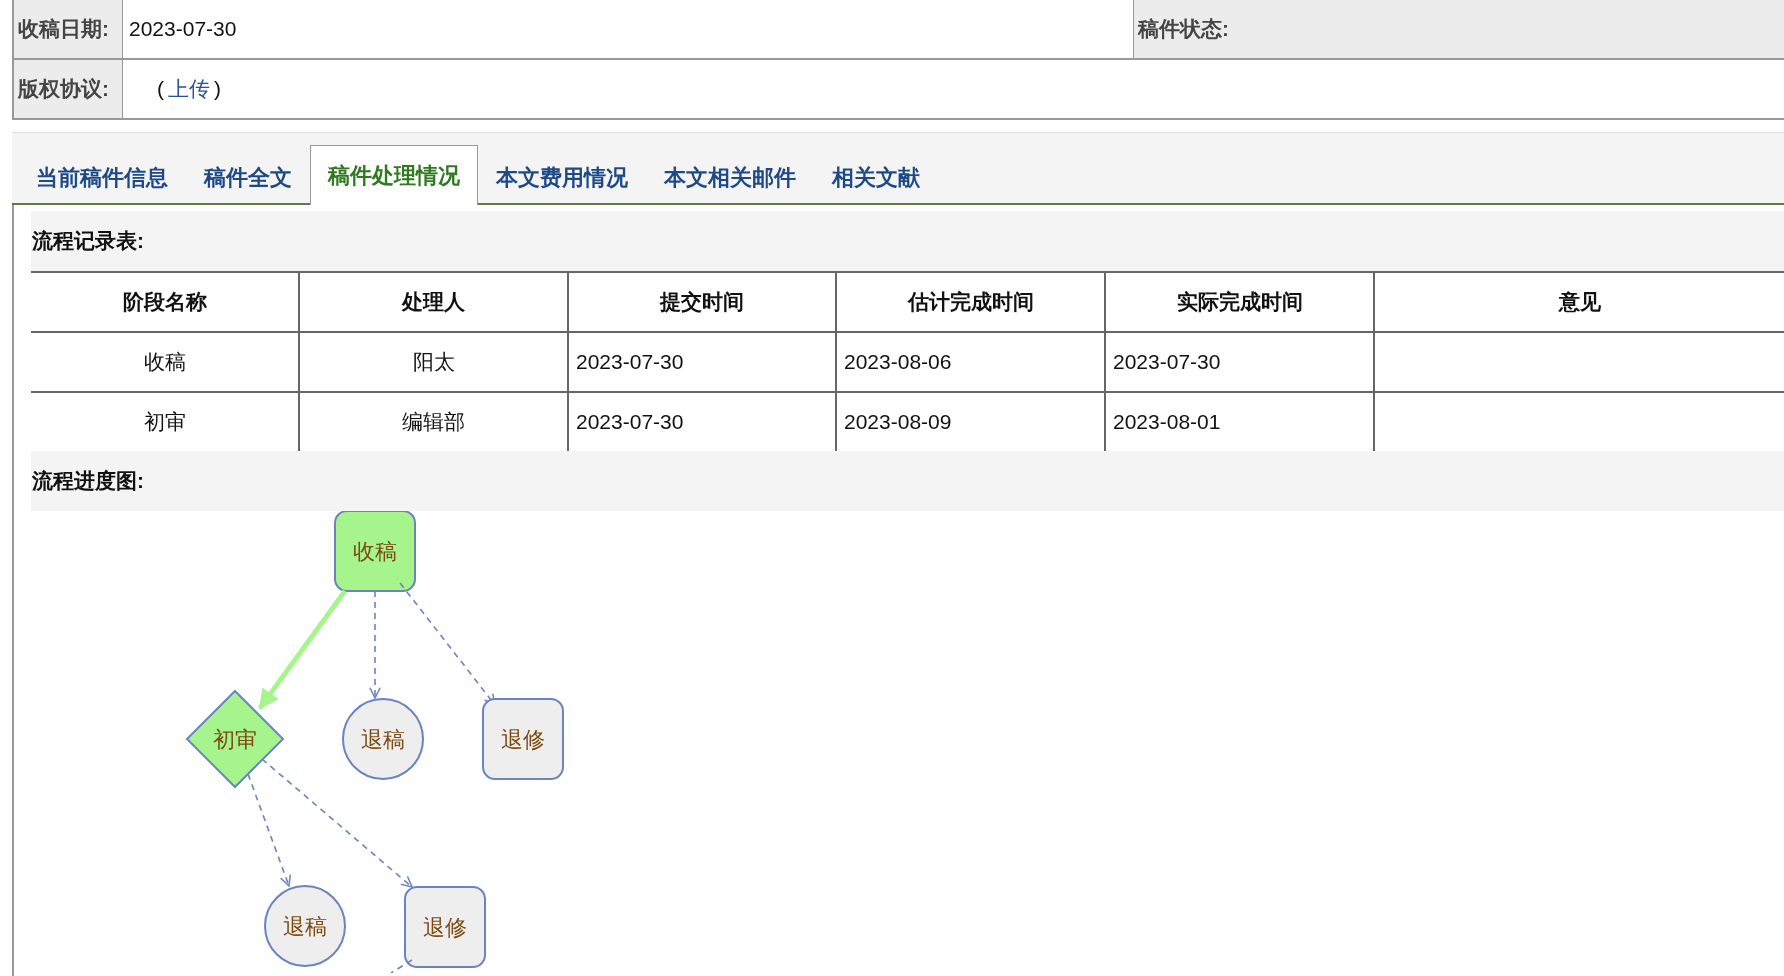 Image resolution: width=1784 pixels, height=976 pixels. Describe the element at coordinates (1579, 302) in the screenshot. I see `column-header: 意见` at that location.